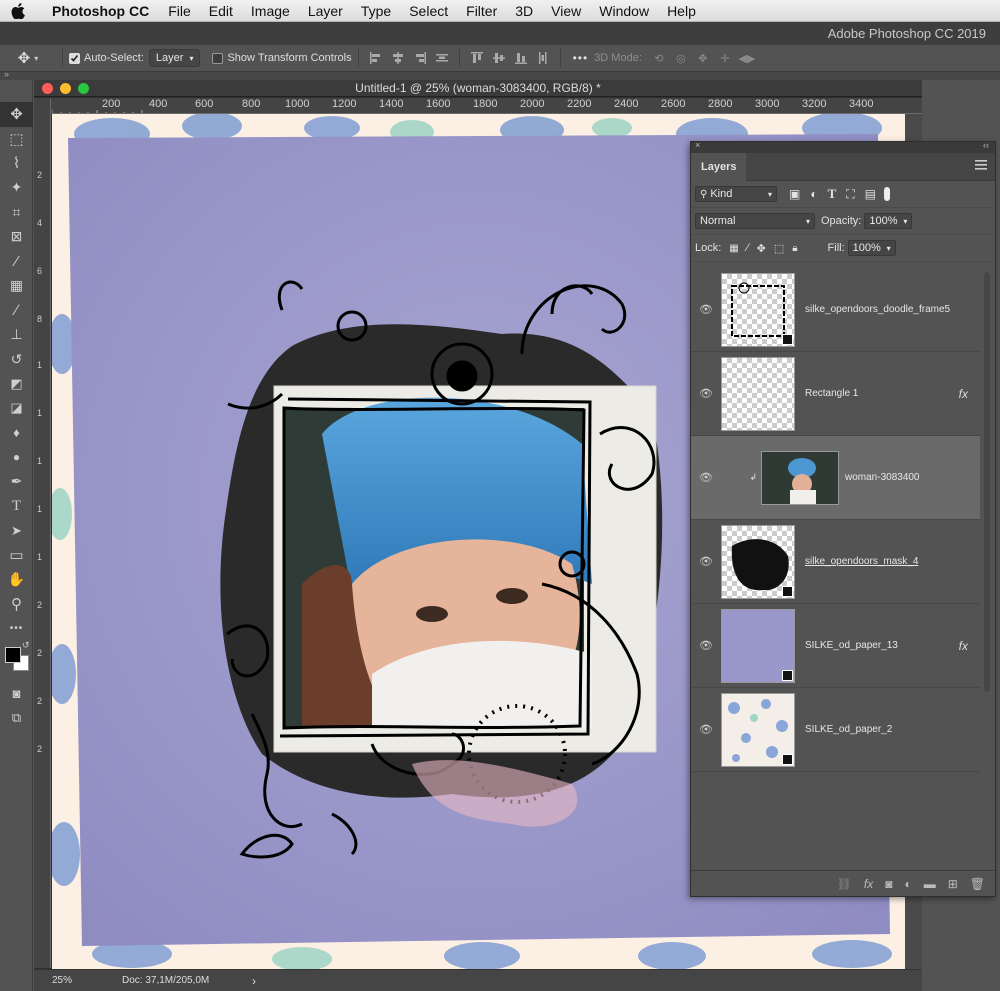 This screenshot has width=1000, height=991. What do you see at coordinates (16, 237) in the screenshot?
I see `frame-tool: ⊠` at bounding box center [16, 237].